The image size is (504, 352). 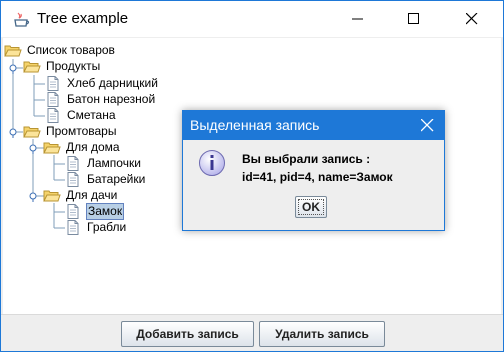 What do you see at coordinates (317, 177) in the screenshot?
I see `dialog-message-details: id=41, pid=4, name=Замок` at bounding box center [317, 177].